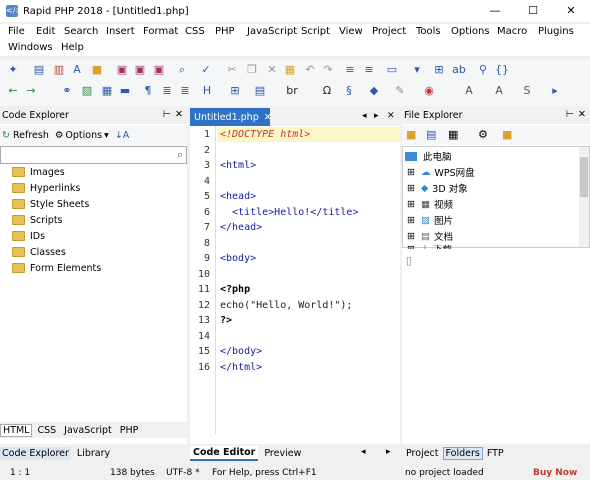 The height and width of the screenshot is (480, 590). What do you see at coordinates (88, 430) in the screenshot?
I see `tab-javascript: JavaScript` at bounding box center [88, 430].